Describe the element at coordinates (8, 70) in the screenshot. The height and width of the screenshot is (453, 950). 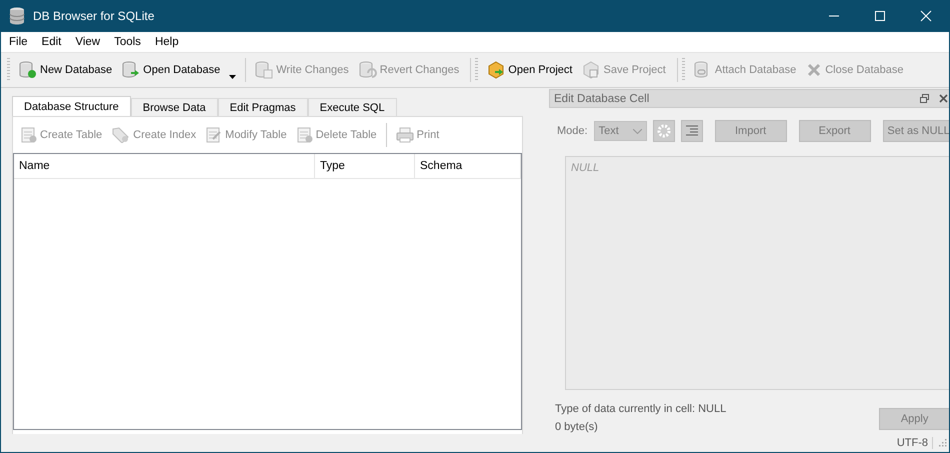
I see `toolbar-grip` at that location.